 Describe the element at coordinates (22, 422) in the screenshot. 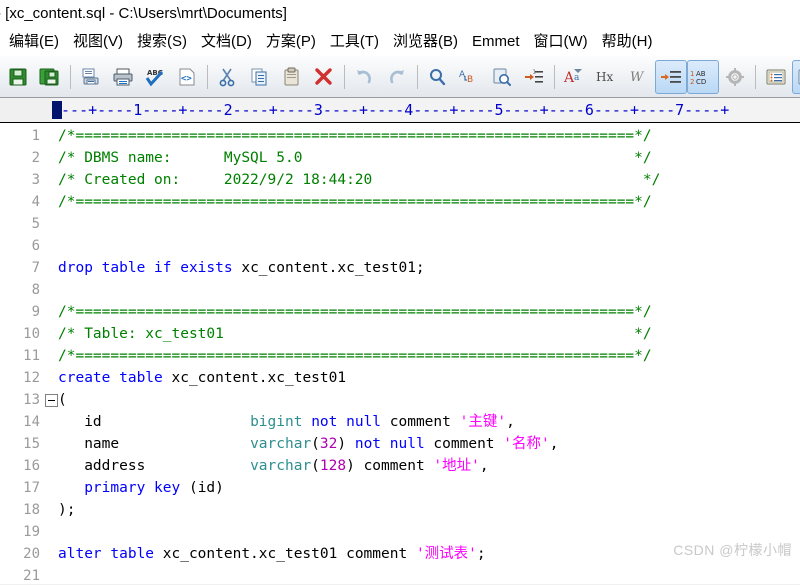

I see `line-number: 14` at that location.